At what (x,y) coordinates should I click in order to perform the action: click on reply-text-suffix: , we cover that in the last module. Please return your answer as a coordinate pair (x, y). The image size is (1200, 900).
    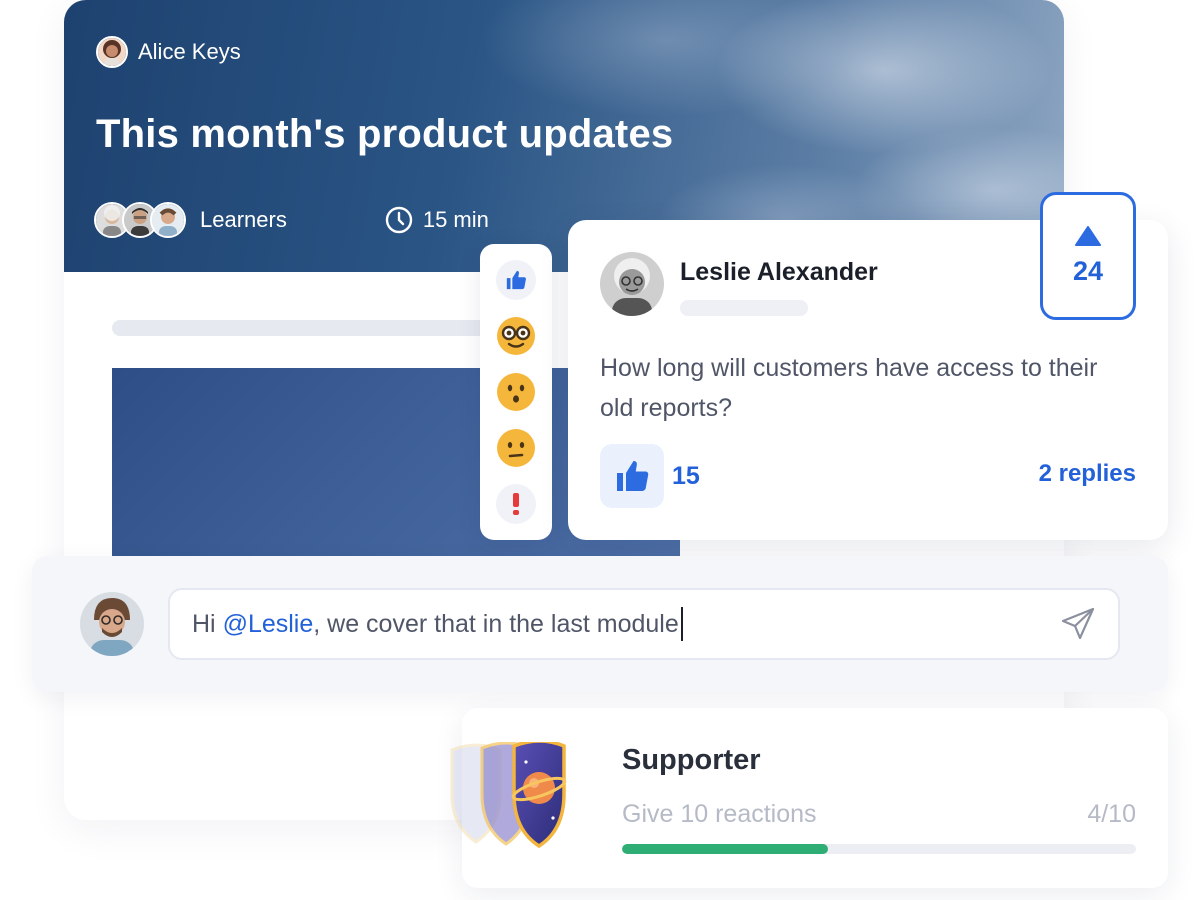
    Looking at the image, I should click on (496, 623).